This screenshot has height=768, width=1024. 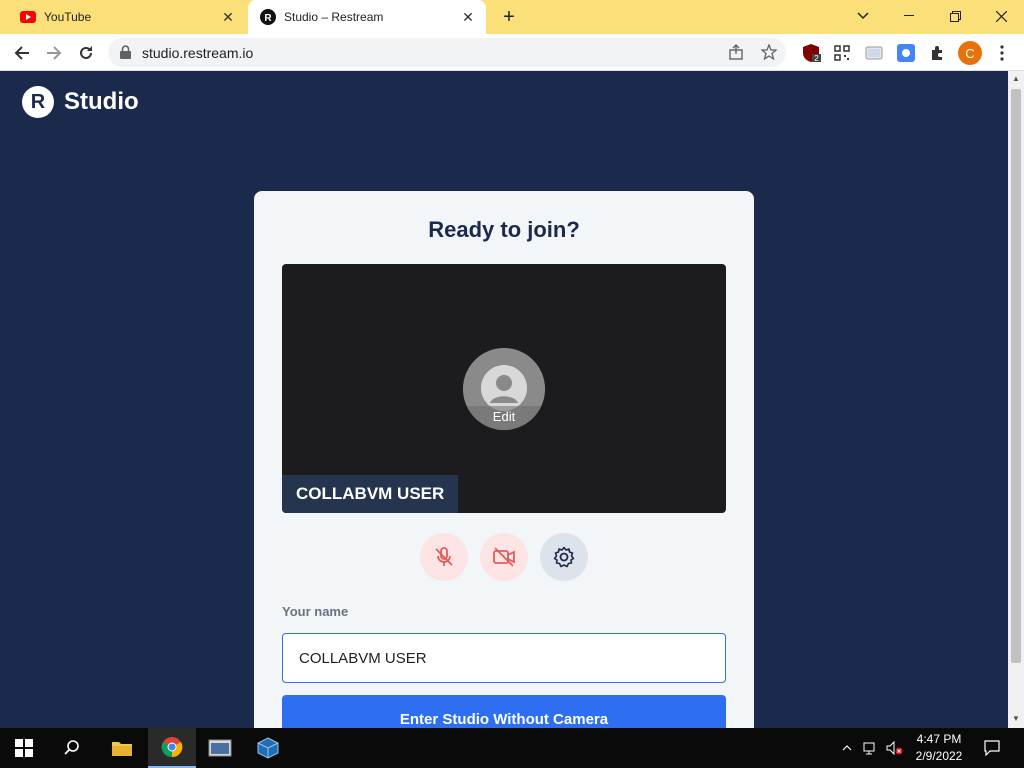 What do you see at coordinates (812, 53) in the screenshot?
I see `ublock-extension-icon: 2` at bounding box center [812, 53].